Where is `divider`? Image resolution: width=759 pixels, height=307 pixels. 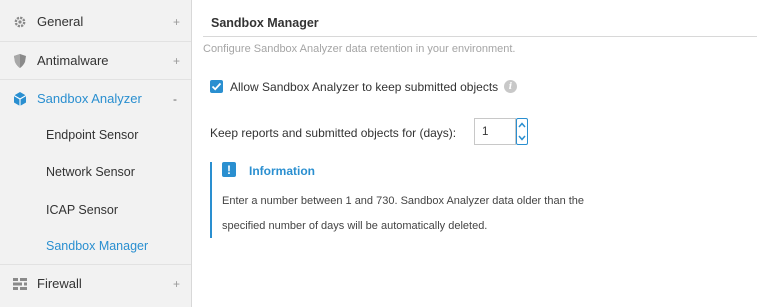
divider is located at coordinates (480, 36).